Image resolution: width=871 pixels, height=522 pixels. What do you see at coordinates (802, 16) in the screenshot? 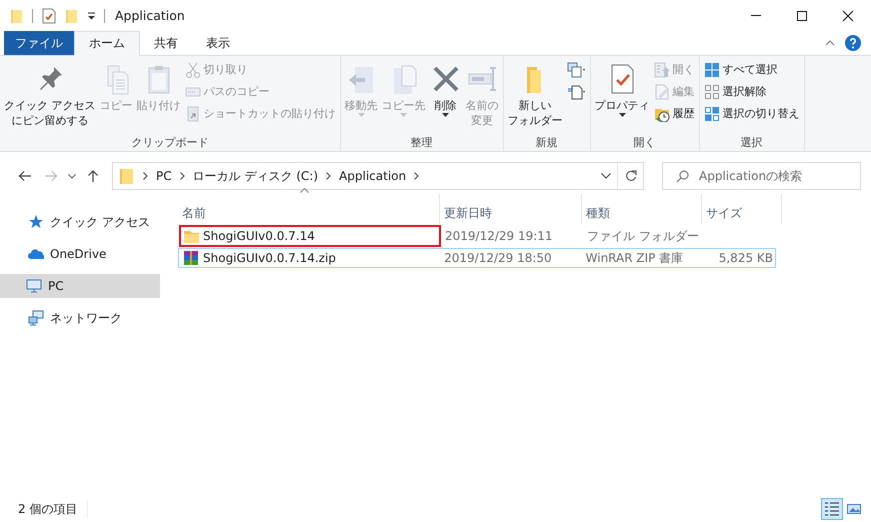
I see `maximize-icon` at bounding box center [802, 16].